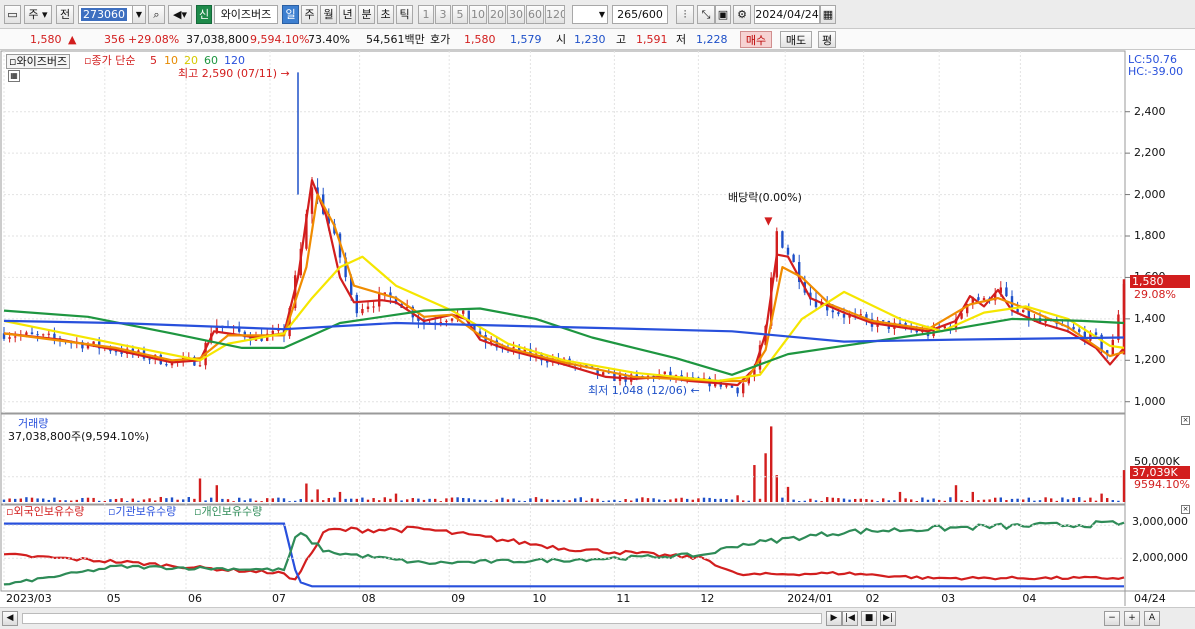 The image size is (1195, 629). Describe the element at coordinates (555, 14) in the screenshot. I see `interval-button-7: 120` at that location.